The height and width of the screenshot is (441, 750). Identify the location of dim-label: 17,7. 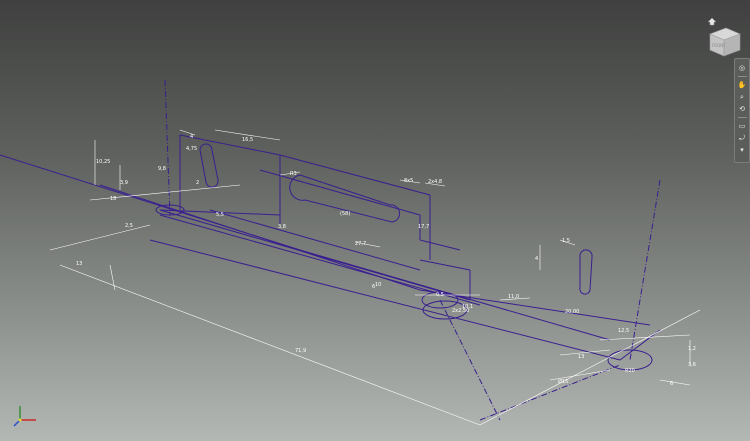
(423, 227).